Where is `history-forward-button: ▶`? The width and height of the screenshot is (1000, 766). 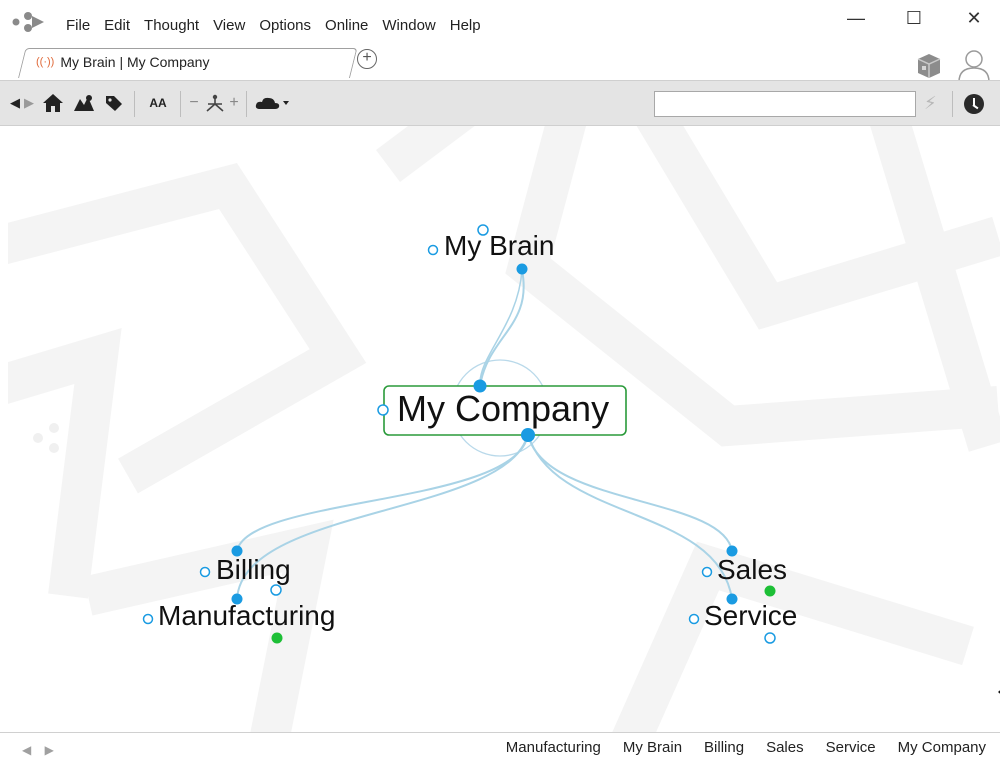 history-forward-button: ▶ is located at coordinates (49, 750).